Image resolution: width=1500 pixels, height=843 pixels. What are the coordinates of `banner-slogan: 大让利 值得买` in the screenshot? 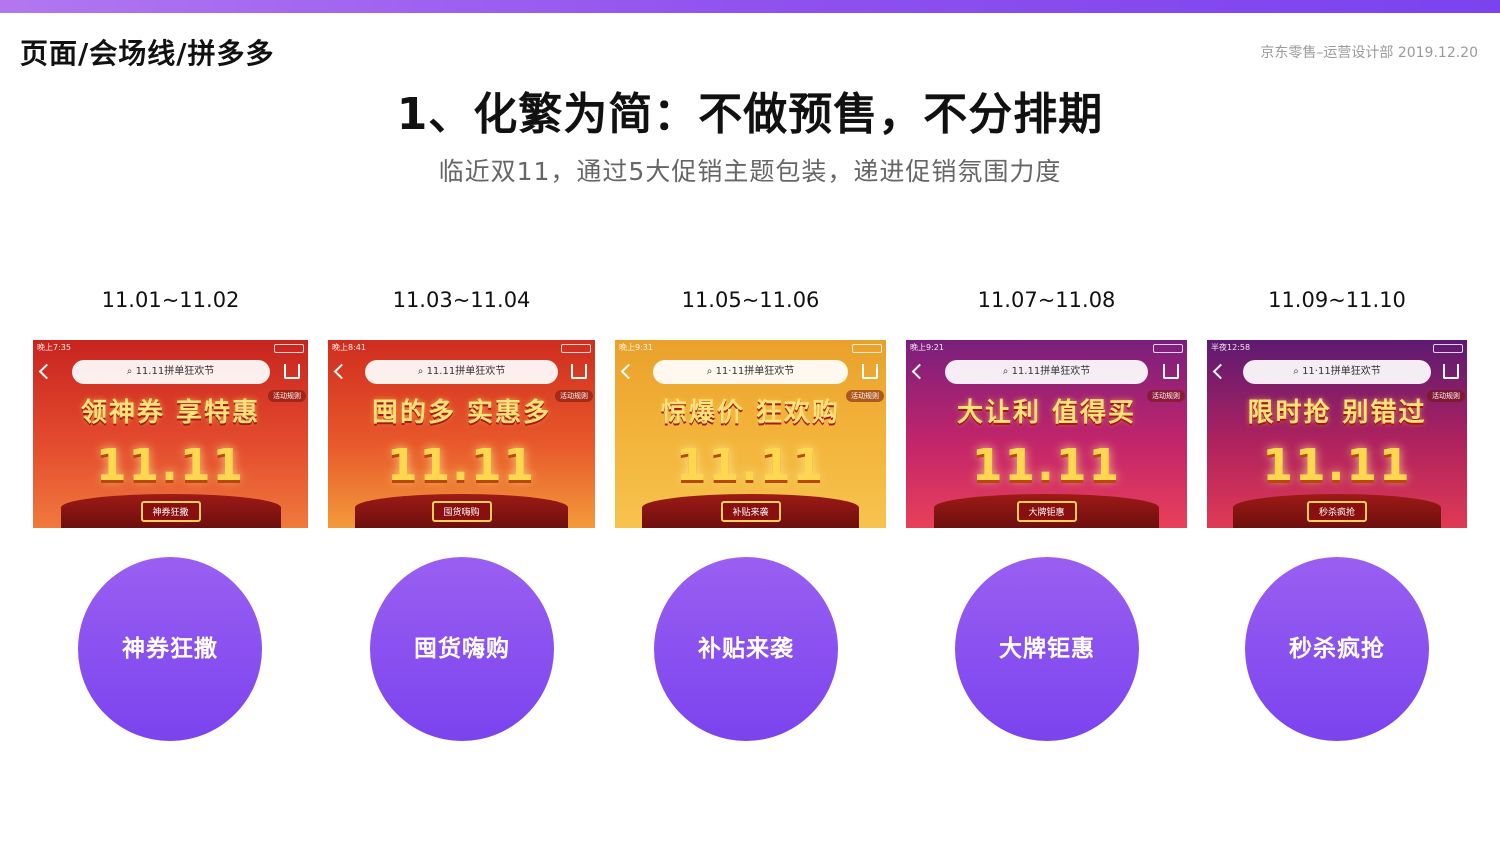 It's located at (1046, 413).